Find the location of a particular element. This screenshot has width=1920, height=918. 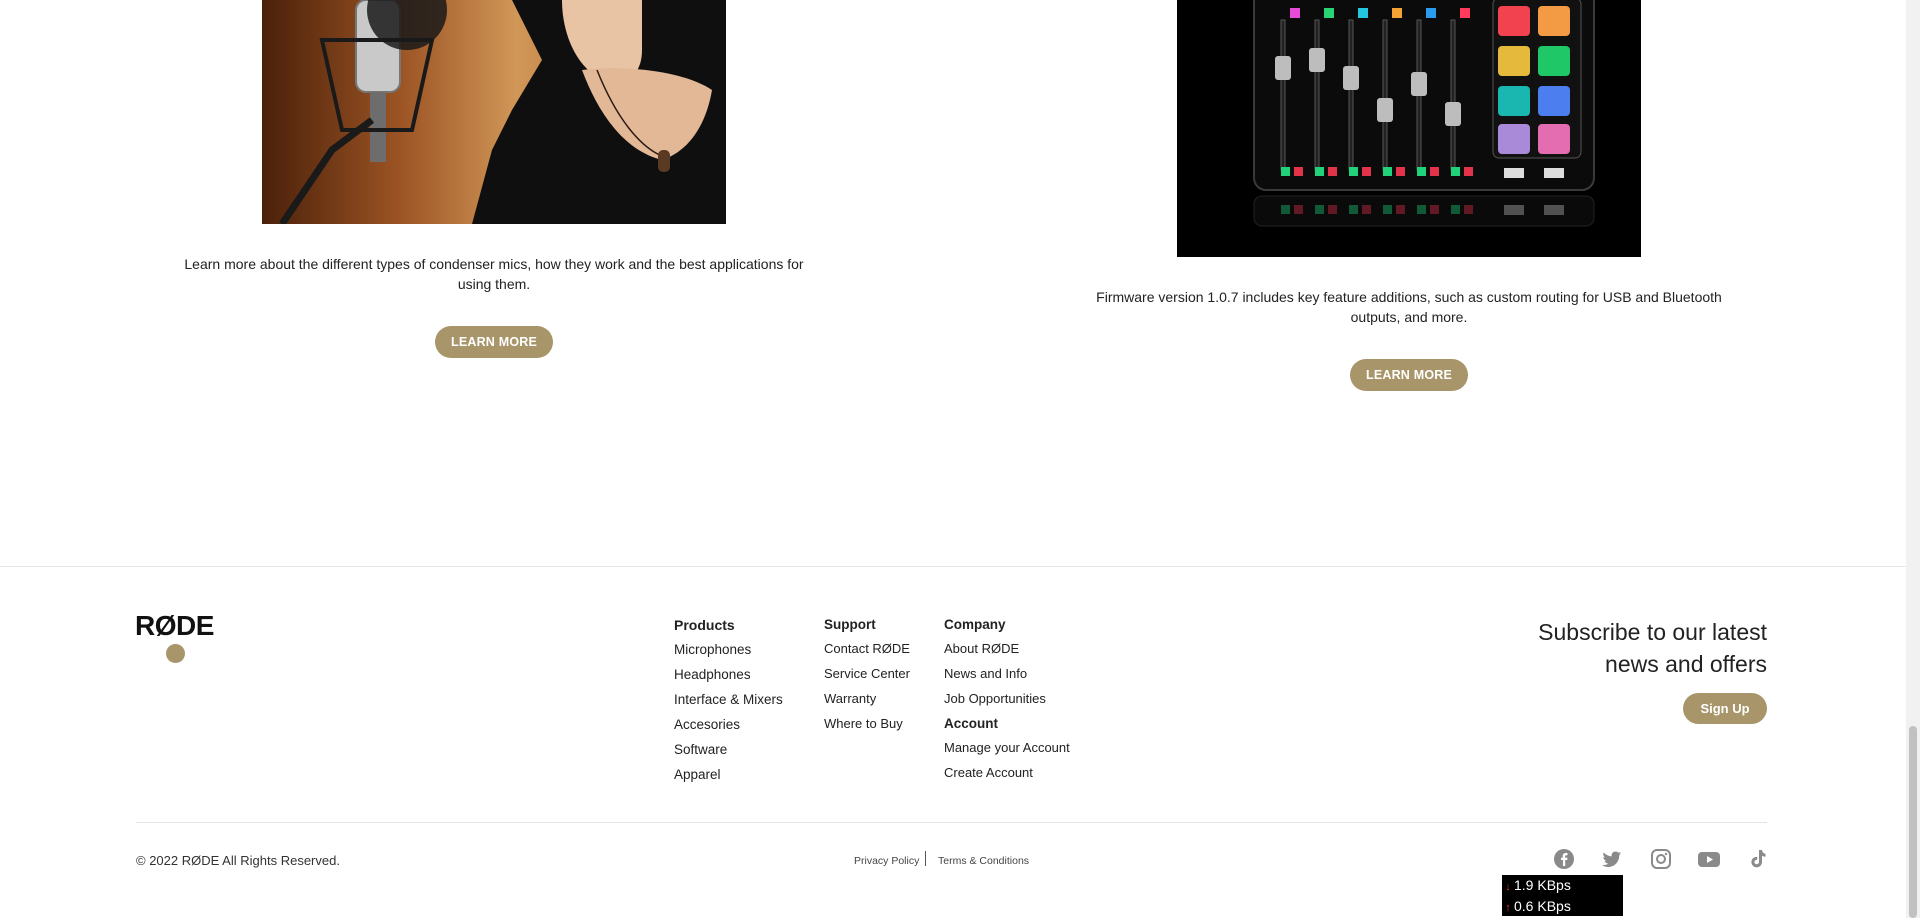

article-image-mixer is located at coordinates (1409, 128).